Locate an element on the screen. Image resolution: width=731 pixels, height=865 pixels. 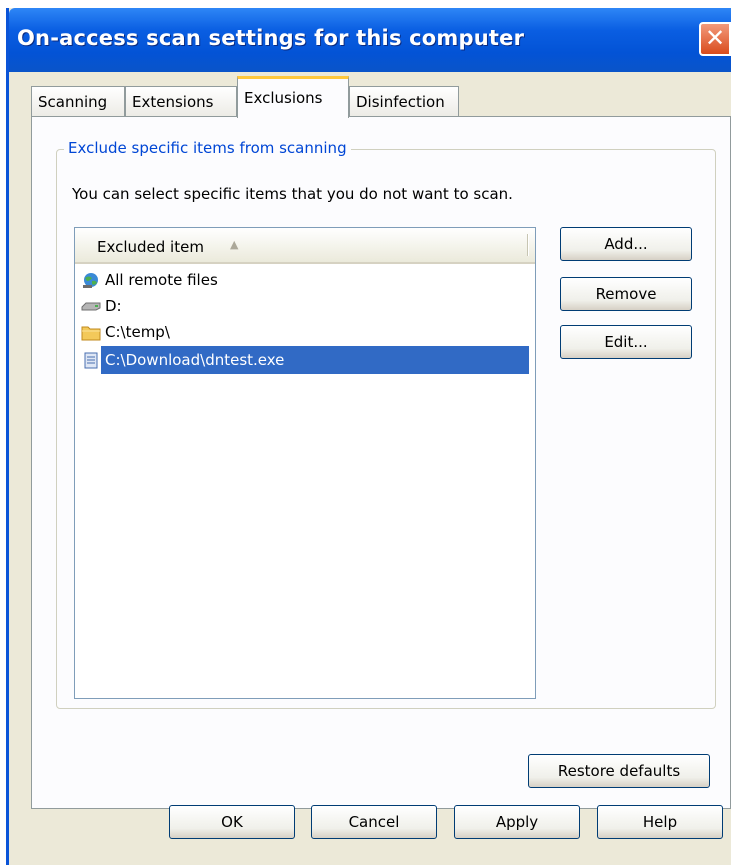
restore-defaults-button: Restore defaults is located at coordinates (619, 771).